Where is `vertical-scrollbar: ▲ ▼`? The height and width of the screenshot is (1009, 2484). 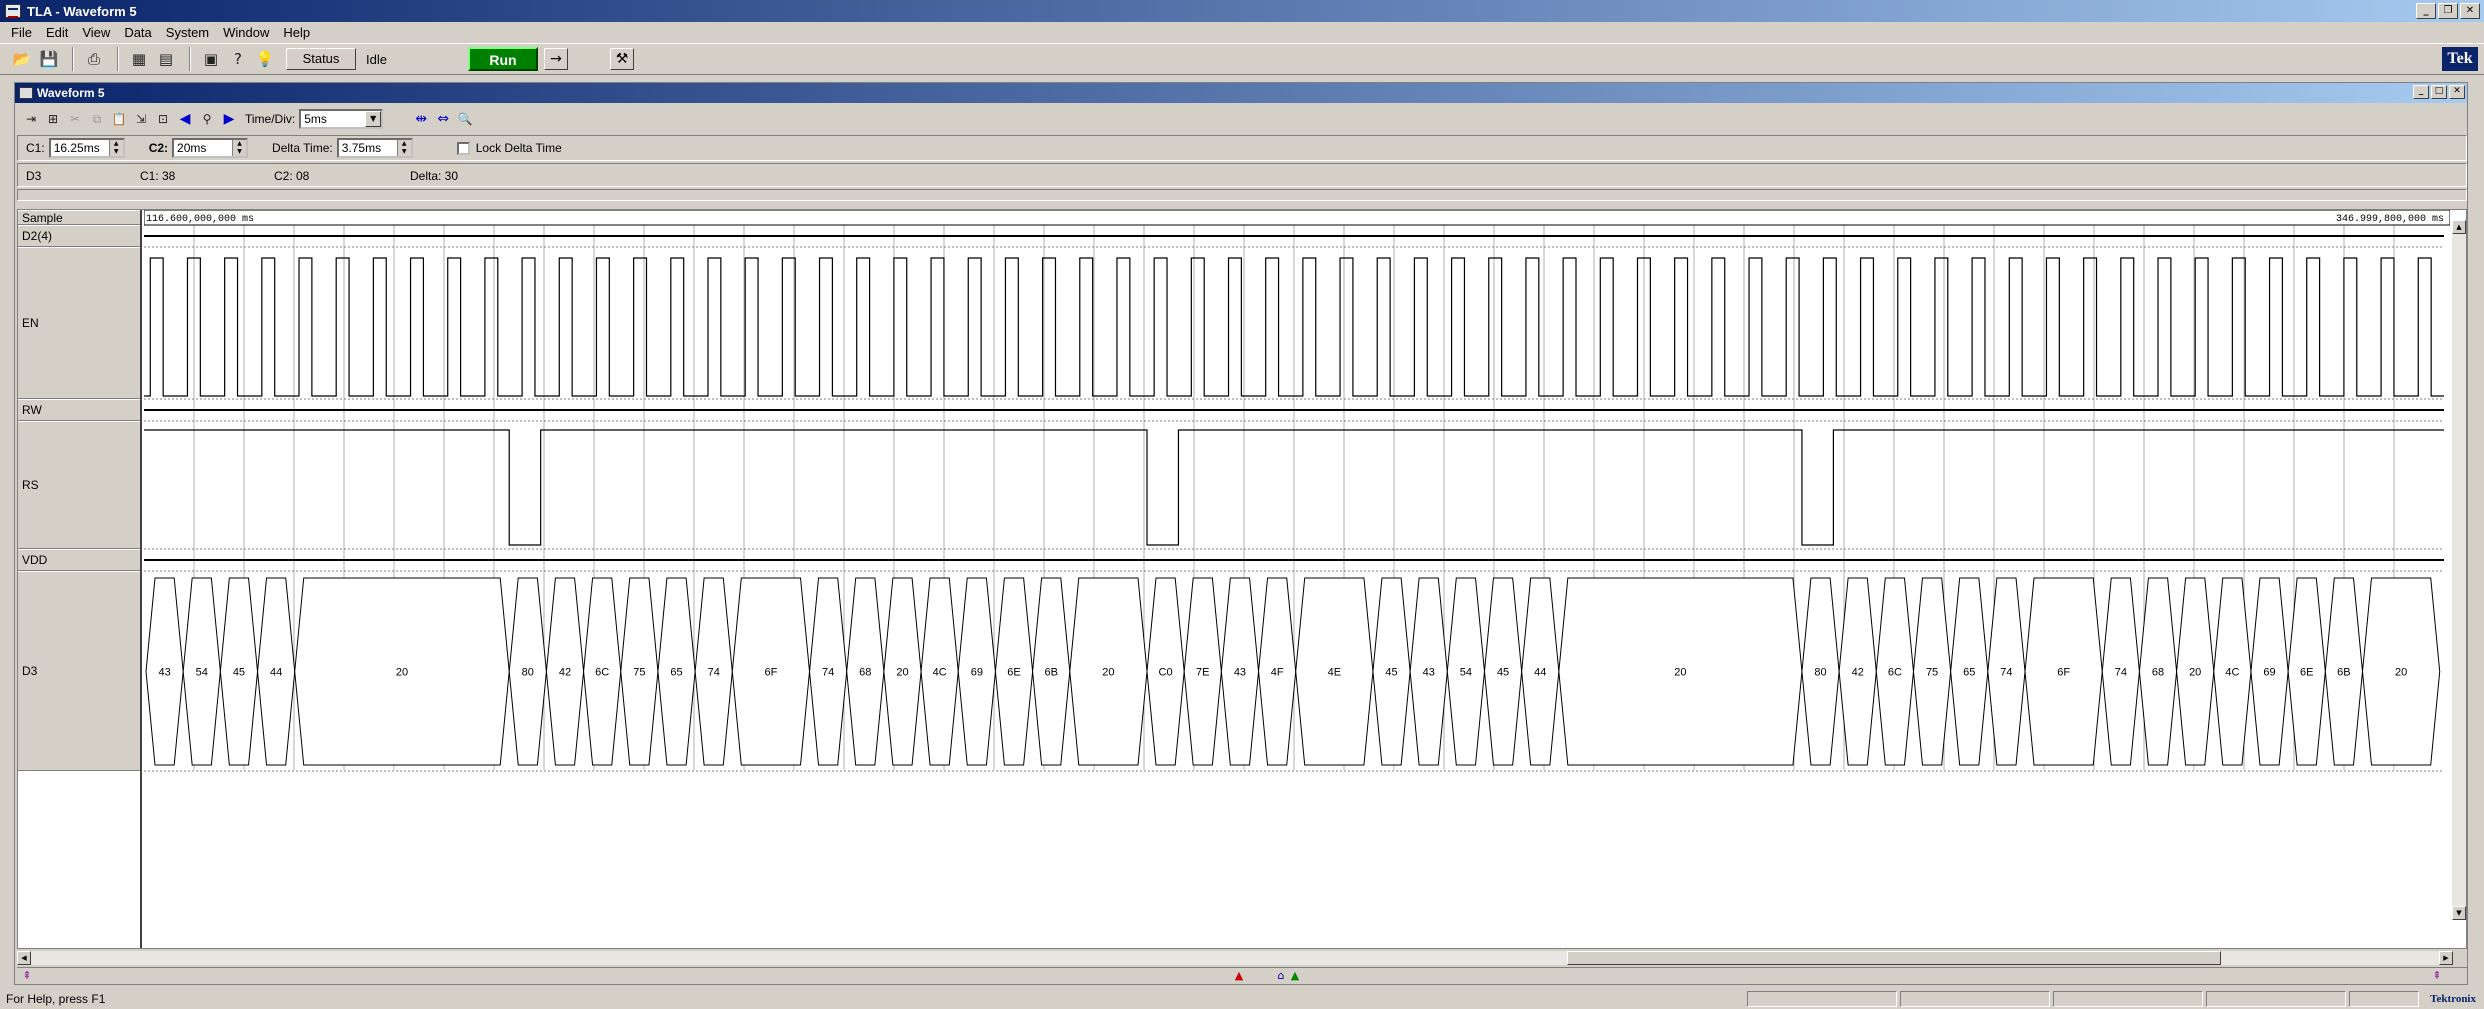
vertical-scrollbar: ▲ ▼ is located at coordinates (2459, 570).